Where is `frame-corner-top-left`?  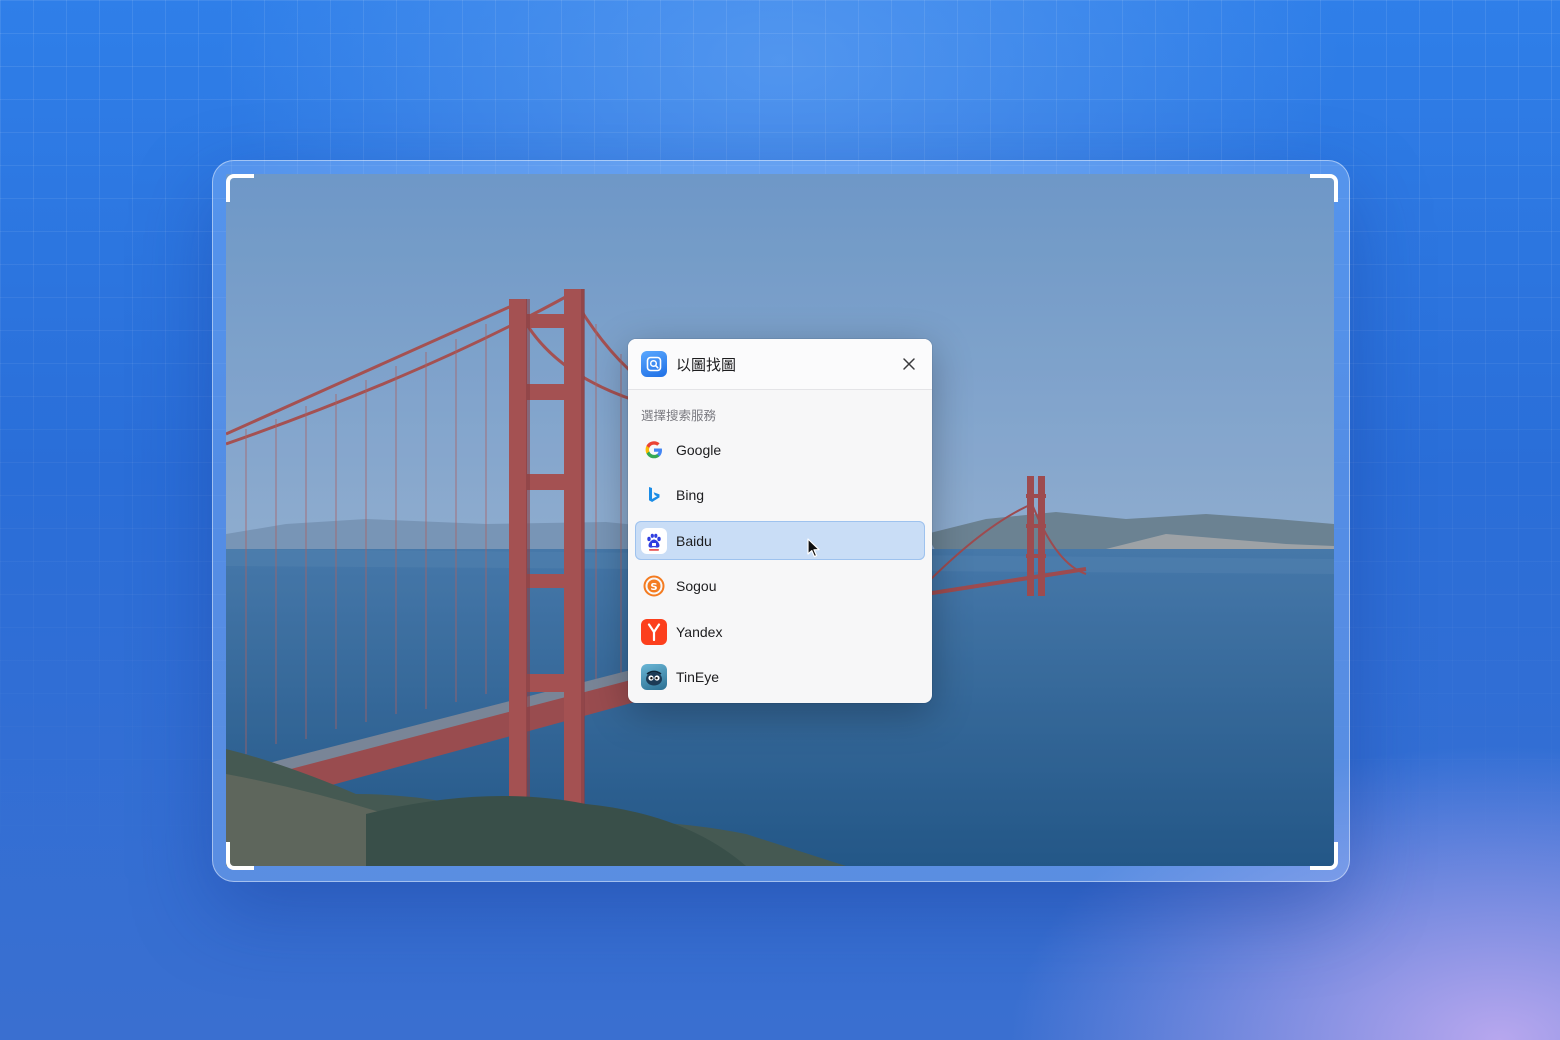
frame-corner-top-left is located at coordinates (240, 188).